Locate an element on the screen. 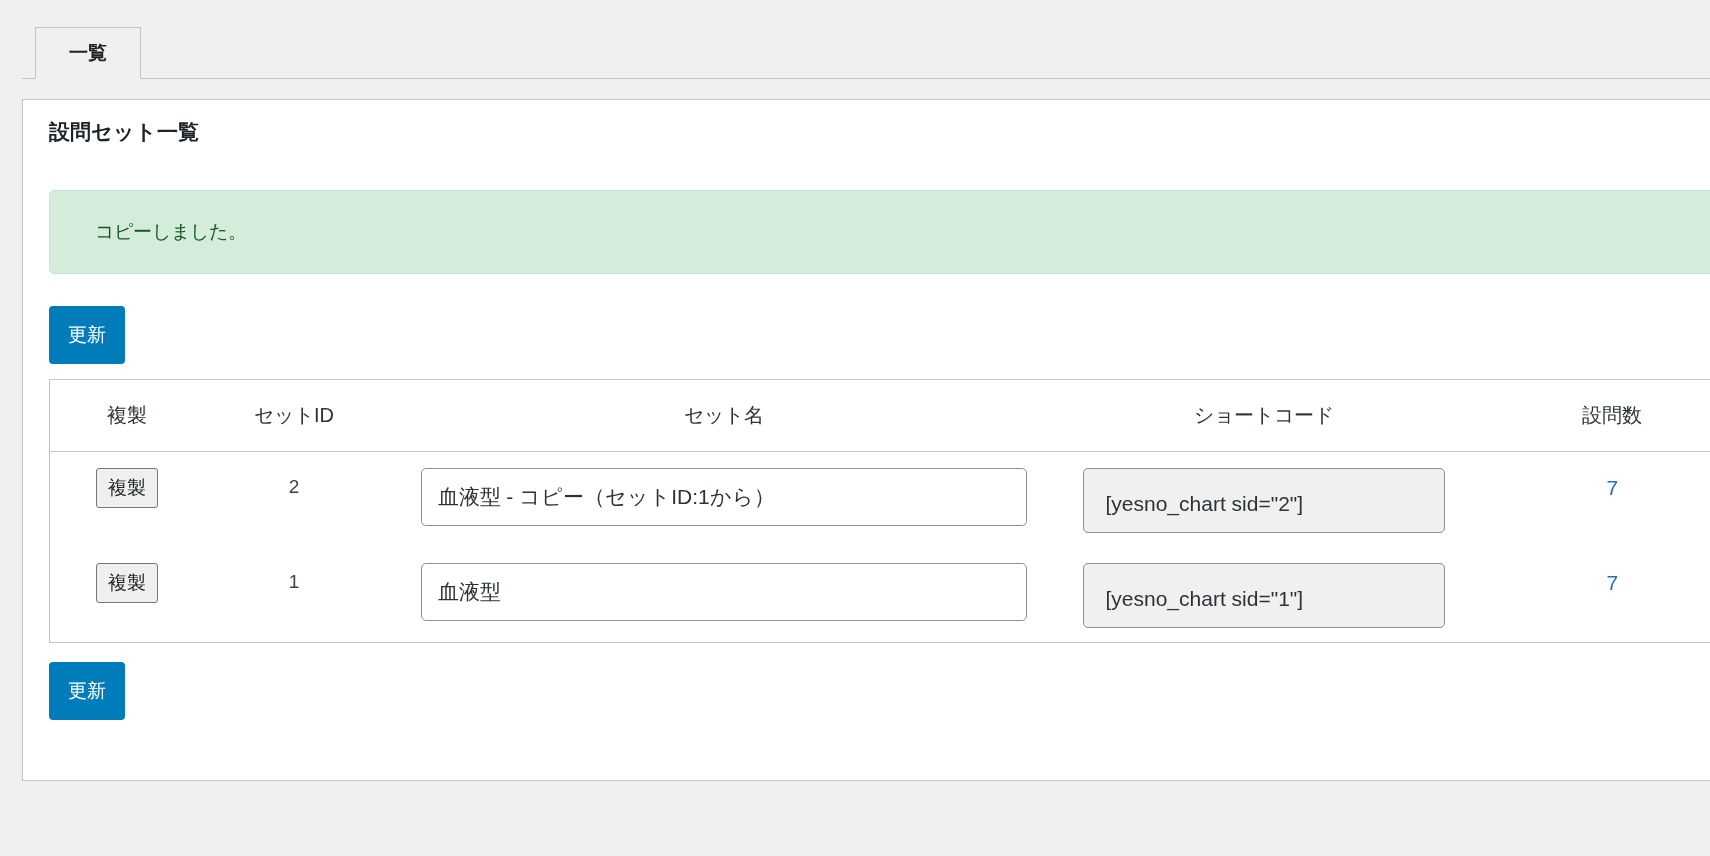 The image size is (1710, 856). shortcode-field: [yesno_chart sid="2"] is located at coordinates (1263, 500).